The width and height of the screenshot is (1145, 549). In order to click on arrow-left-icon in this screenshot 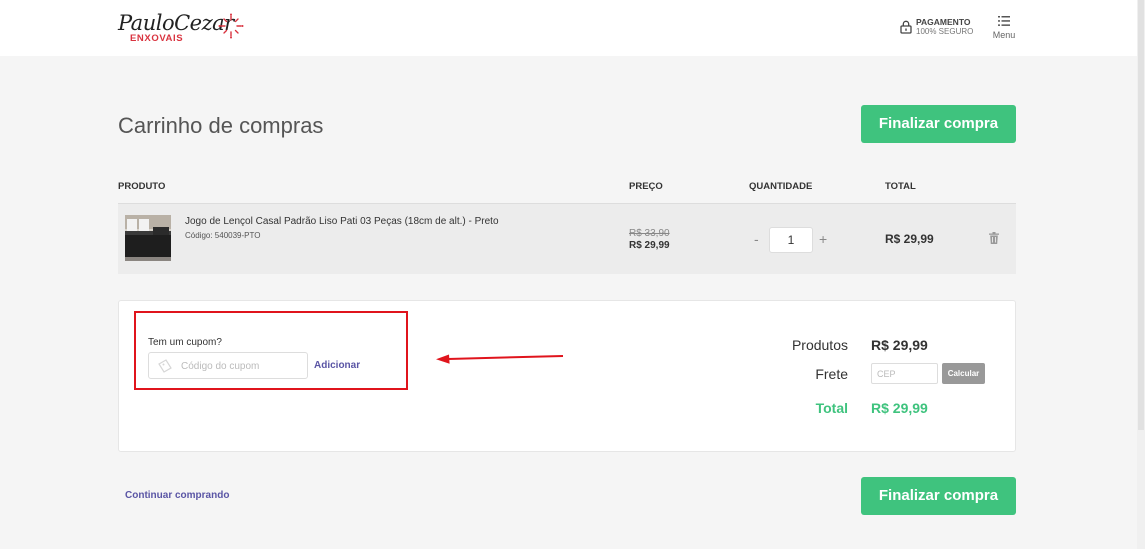, I will do `click(500, 359)`.